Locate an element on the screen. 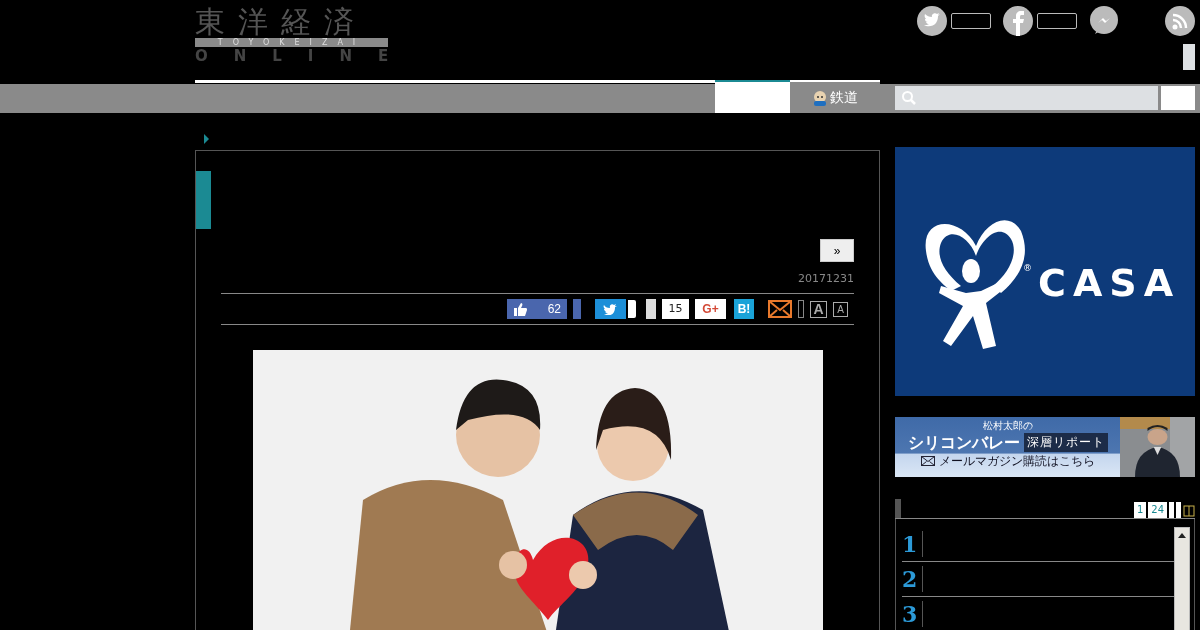 This screenshot has height=630, width=1200. thumbs-up-icon is located at coordinates (520, 309).